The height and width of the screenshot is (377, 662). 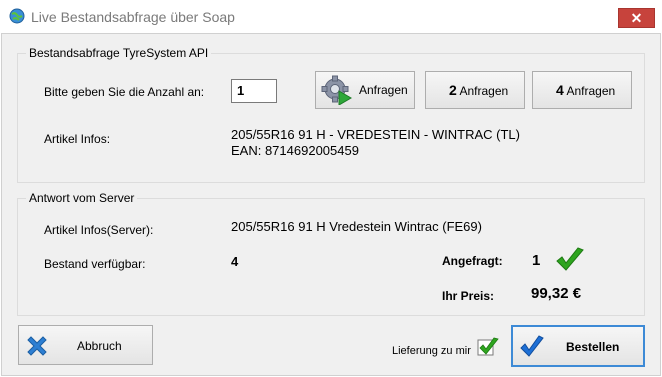 What do you see at coordinates (77, 139) in the screenshot?
I see `article-info-label: Artikel Infos:` at bounding box center [77, 139].